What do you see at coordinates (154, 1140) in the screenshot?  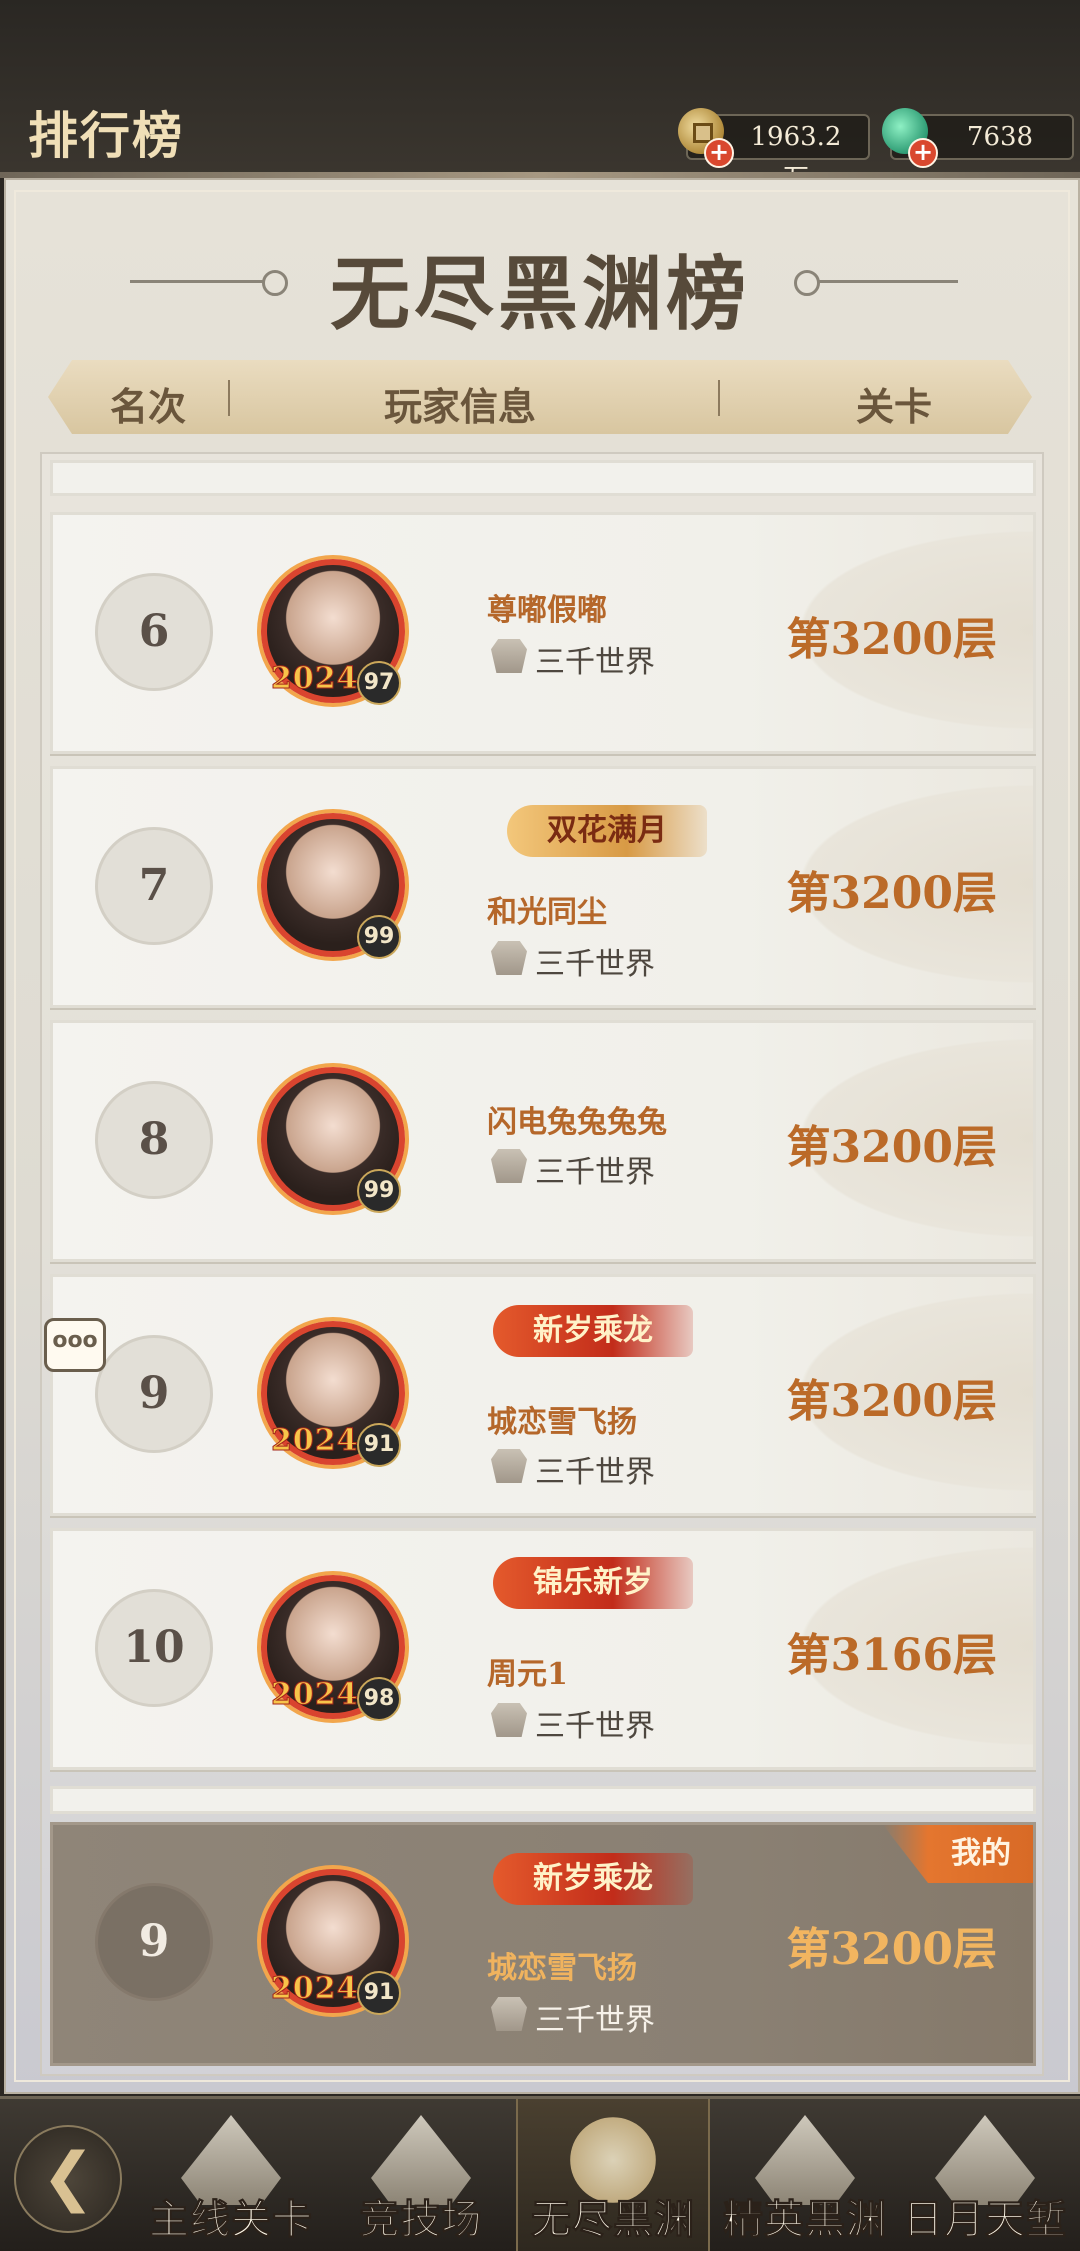 I see `rank-number: 8` at bounding box center [154, 1140].